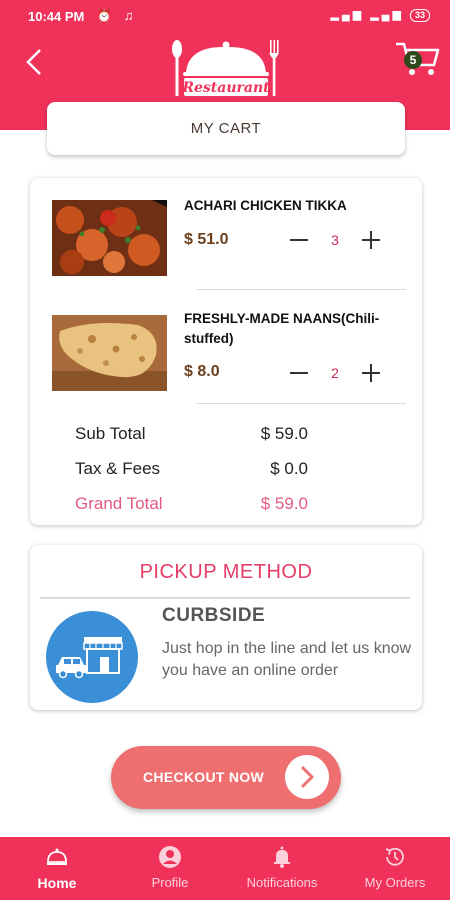 This screenshot has height=900, width=450. I want to click on nav-notifications-label: Notifications, so click(282, 882).